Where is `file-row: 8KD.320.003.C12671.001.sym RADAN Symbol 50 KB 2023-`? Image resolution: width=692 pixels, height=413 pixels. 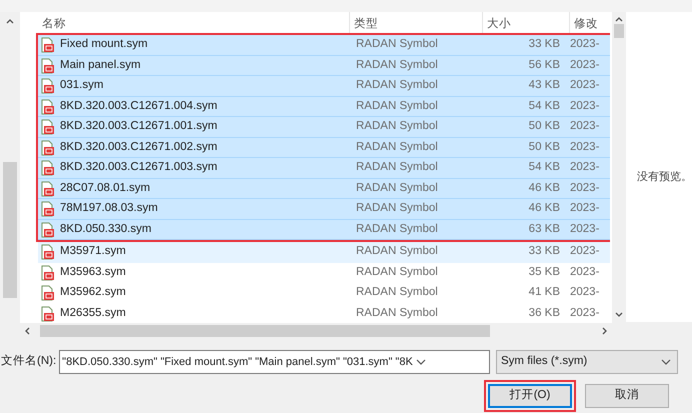
file-row: 8KD.320.003.C12671.001.sym RADAN Symbol 50 KB 2023- is located at coordinates (324, 127).